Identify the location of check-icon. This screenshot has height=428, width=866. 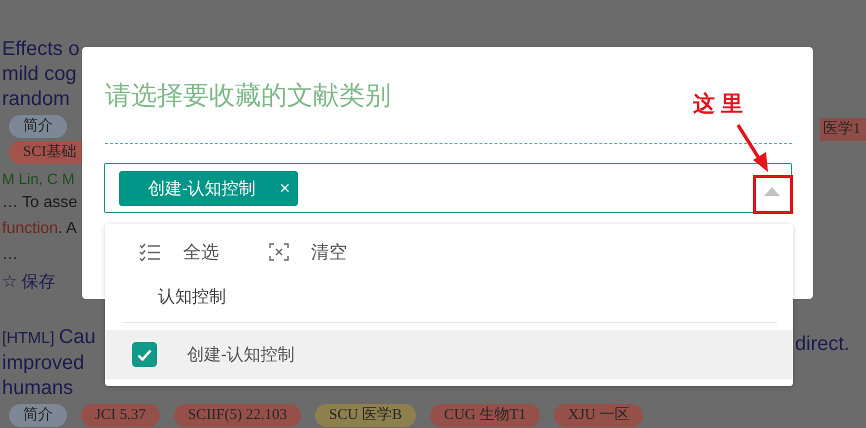
(144, 354).